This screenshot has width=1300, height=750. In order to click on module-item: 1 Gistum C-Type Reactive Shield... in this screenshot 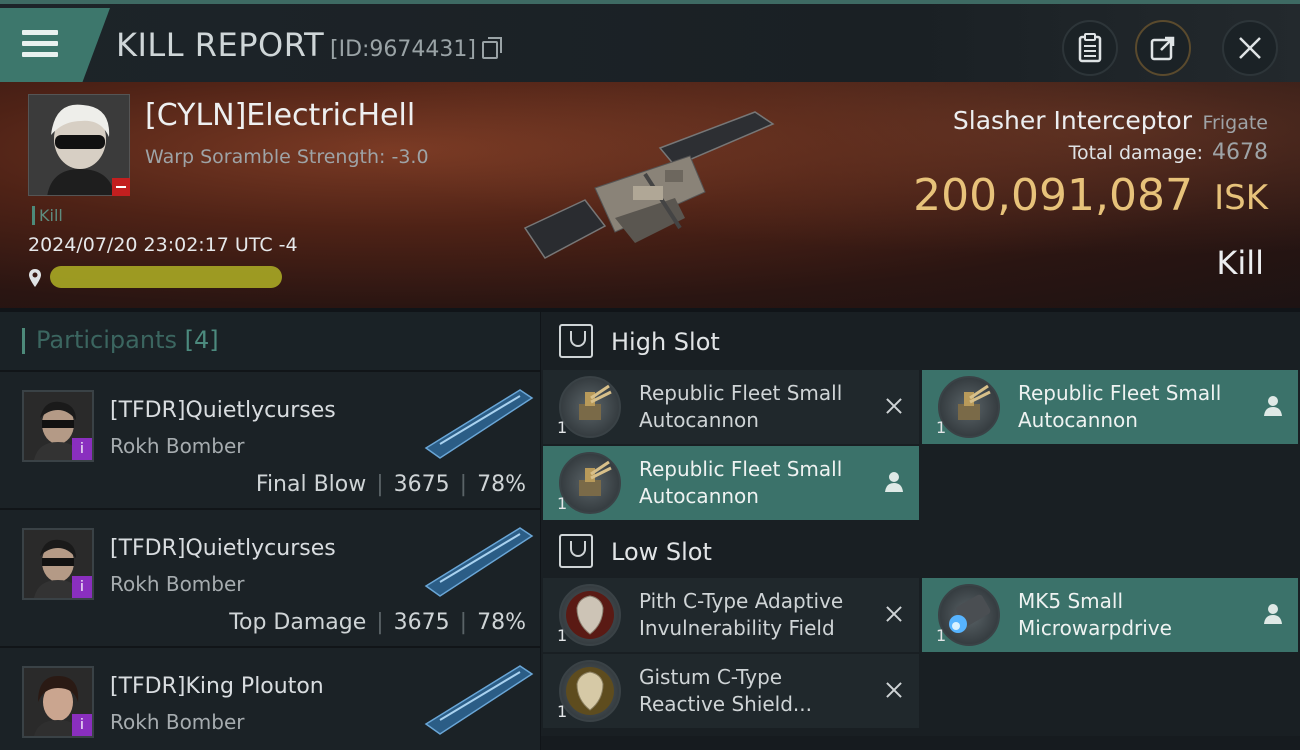, I will do `click(731, 691)`.